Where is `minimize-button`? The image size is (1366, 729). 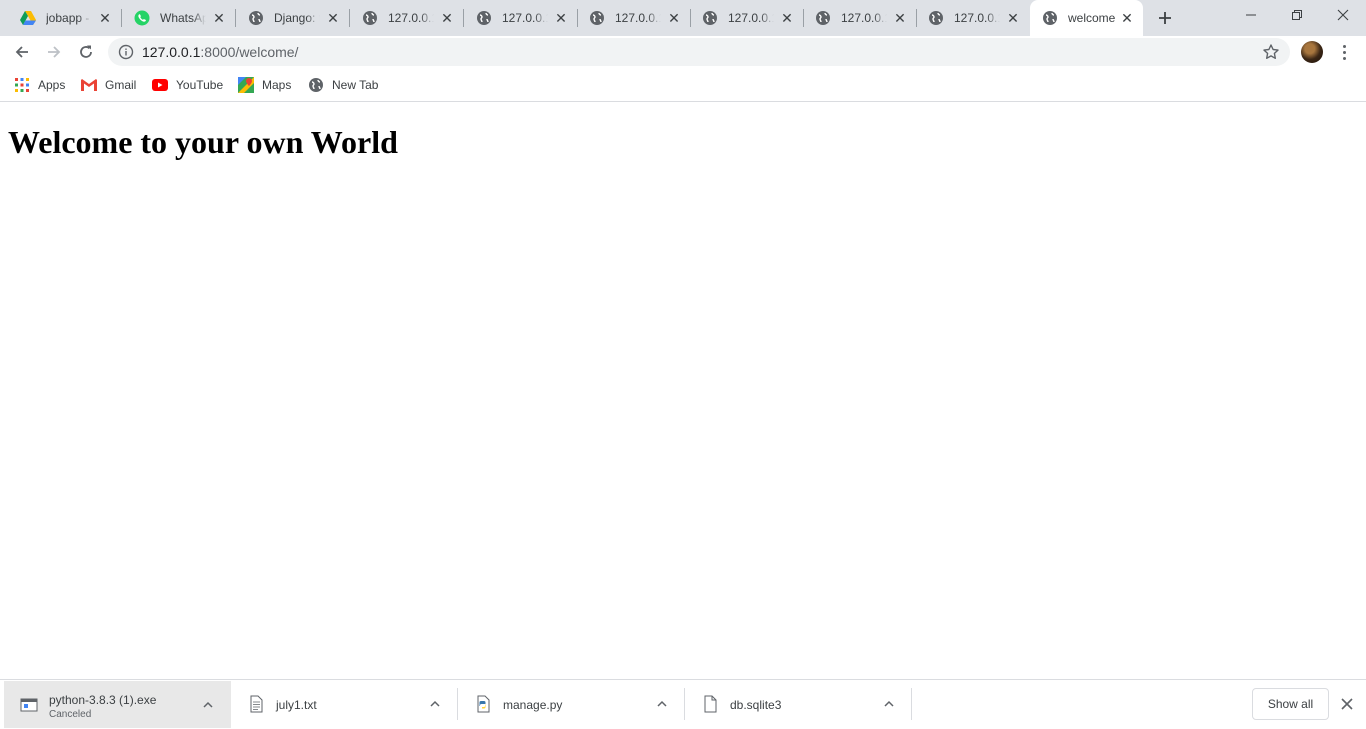 minimize-button is located at coordinates (1251, 15).